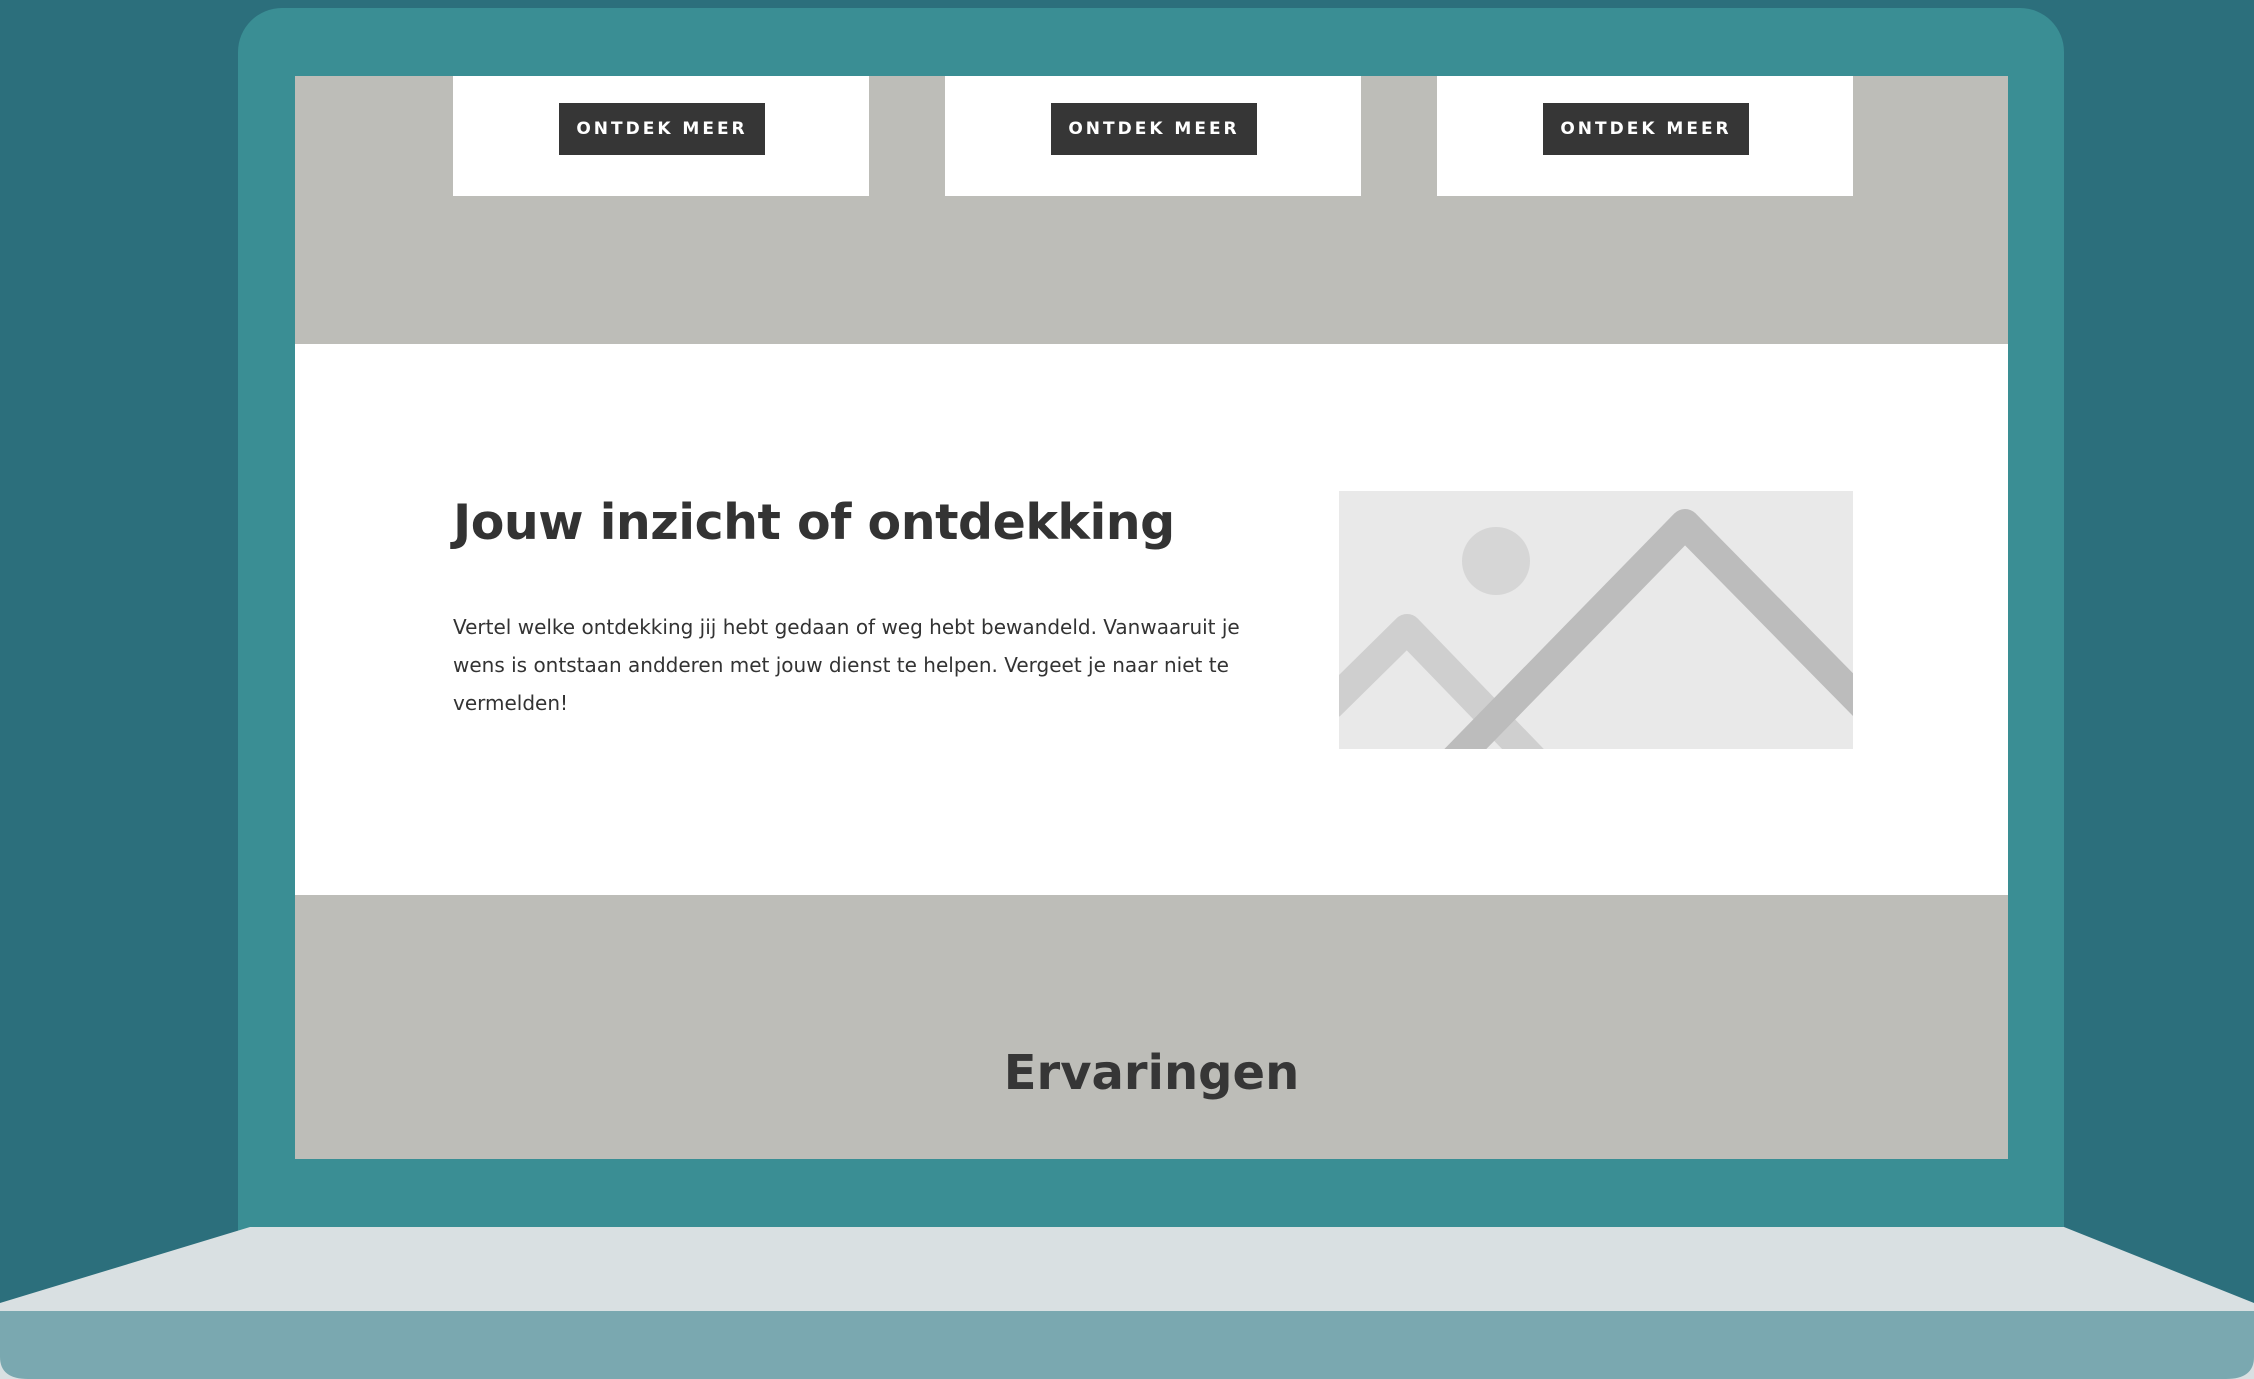 The image size is (2254, 1379). I want to click on laptop-base, so click(1127, 1303).